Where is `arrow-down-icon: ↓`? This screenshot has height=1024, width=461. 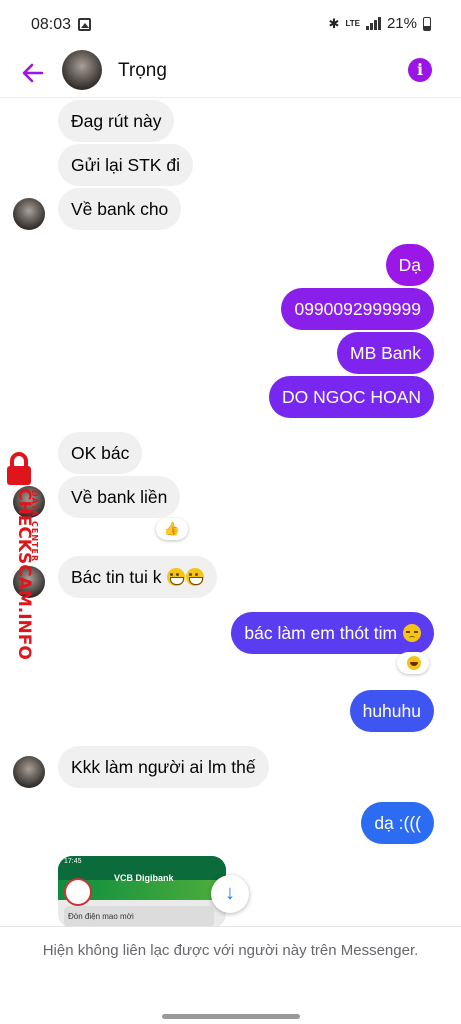 arrow-down-icon: ↓ is located at coordinates (230, 893).